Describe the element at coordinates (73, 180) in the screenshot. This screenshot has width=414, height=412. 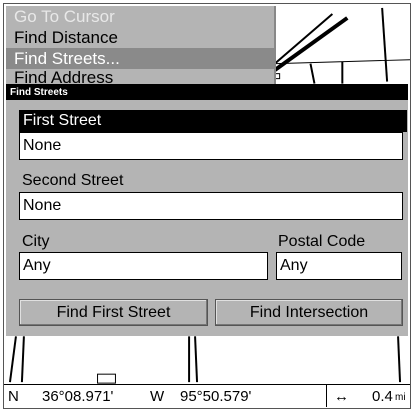
I see `second-street-label: Second Street` at that location.